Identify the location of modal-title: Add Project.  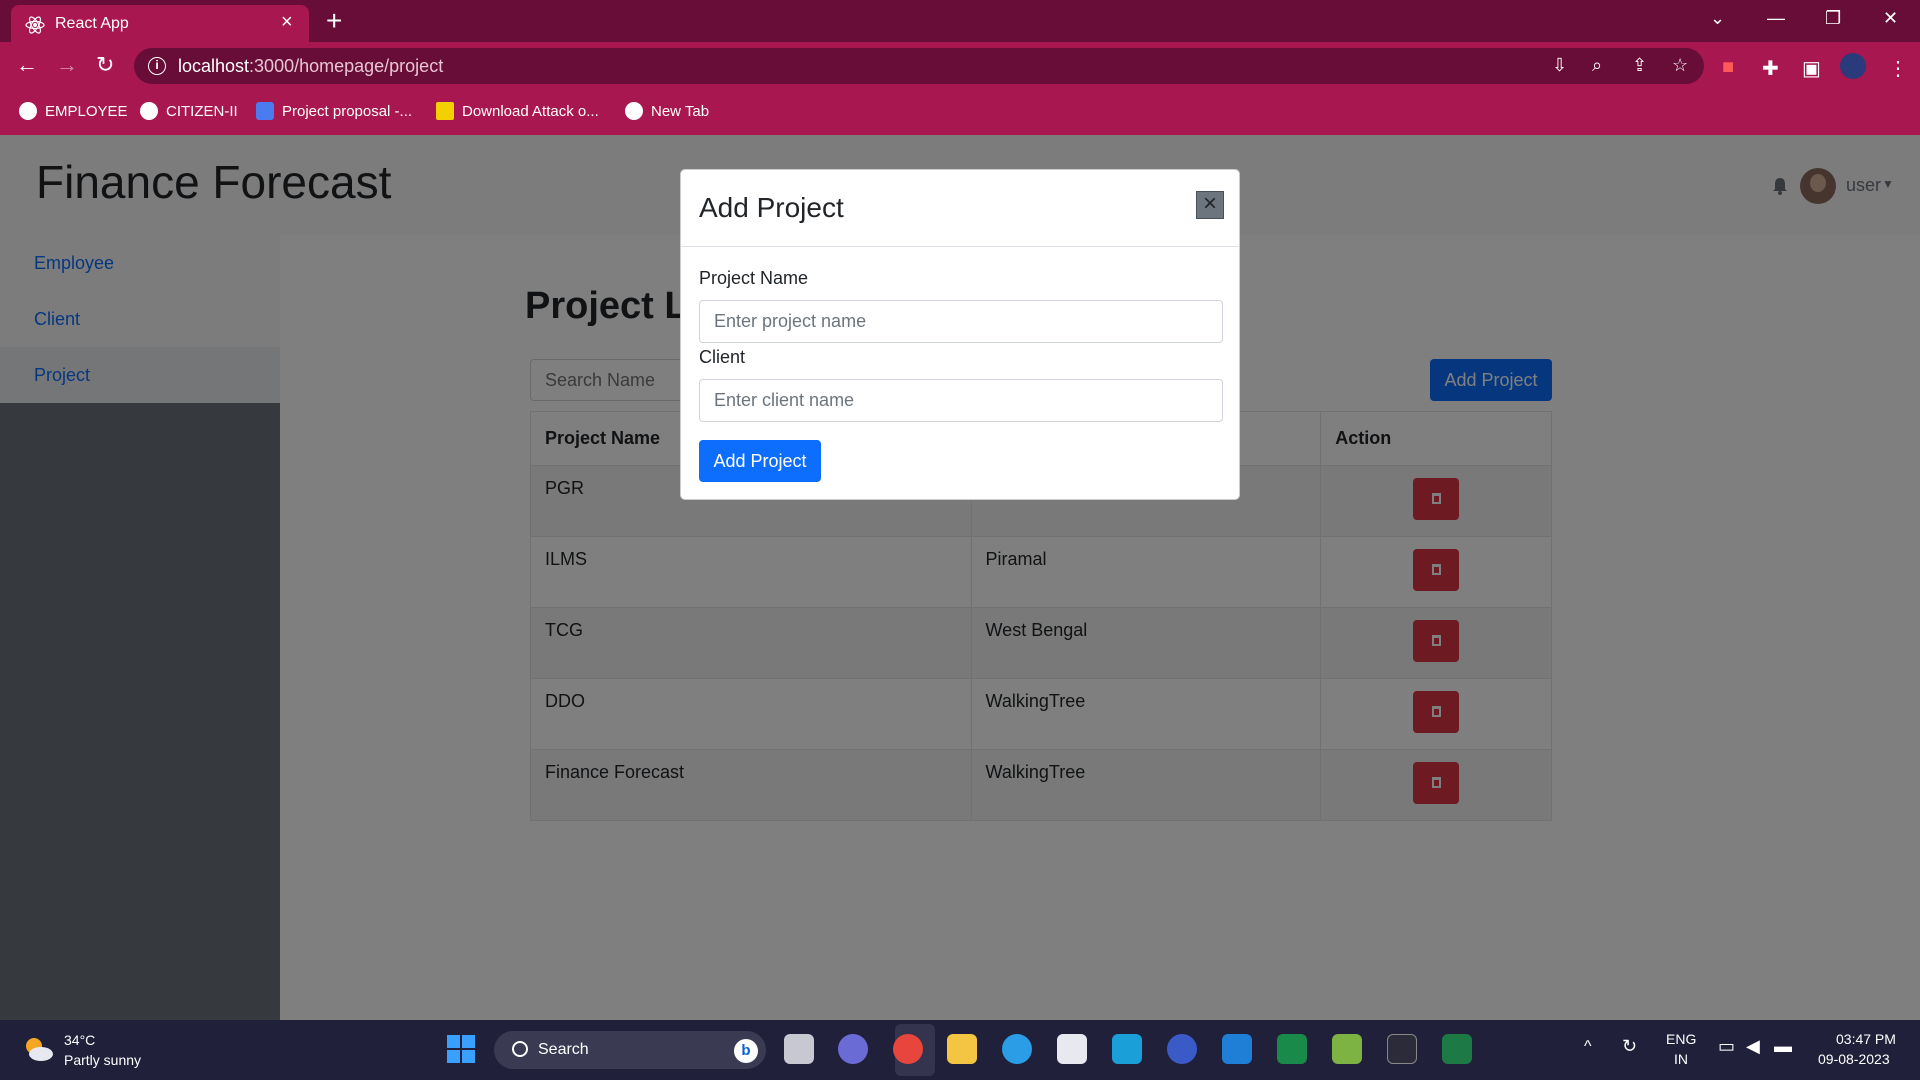
(771, 207).